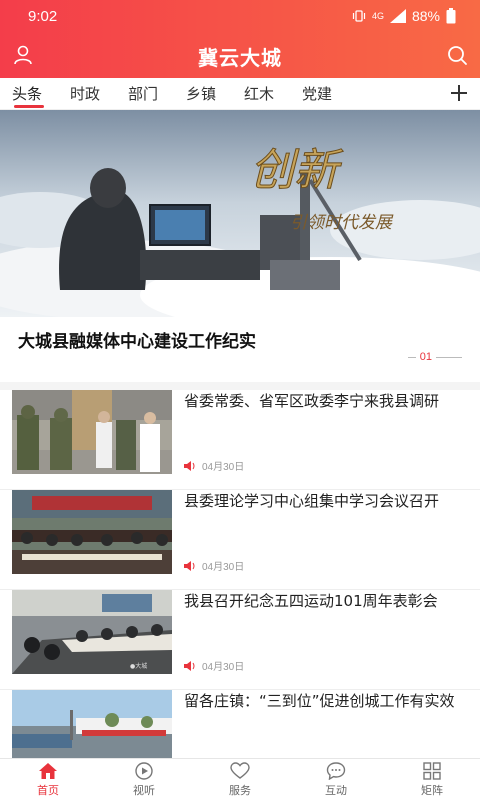 The width and height of the screenshot is (480, 800). What do you see at coordinates (29, 106) in the screenshot?
I see `active-tab-indicator` at bounding box center [29, 106].